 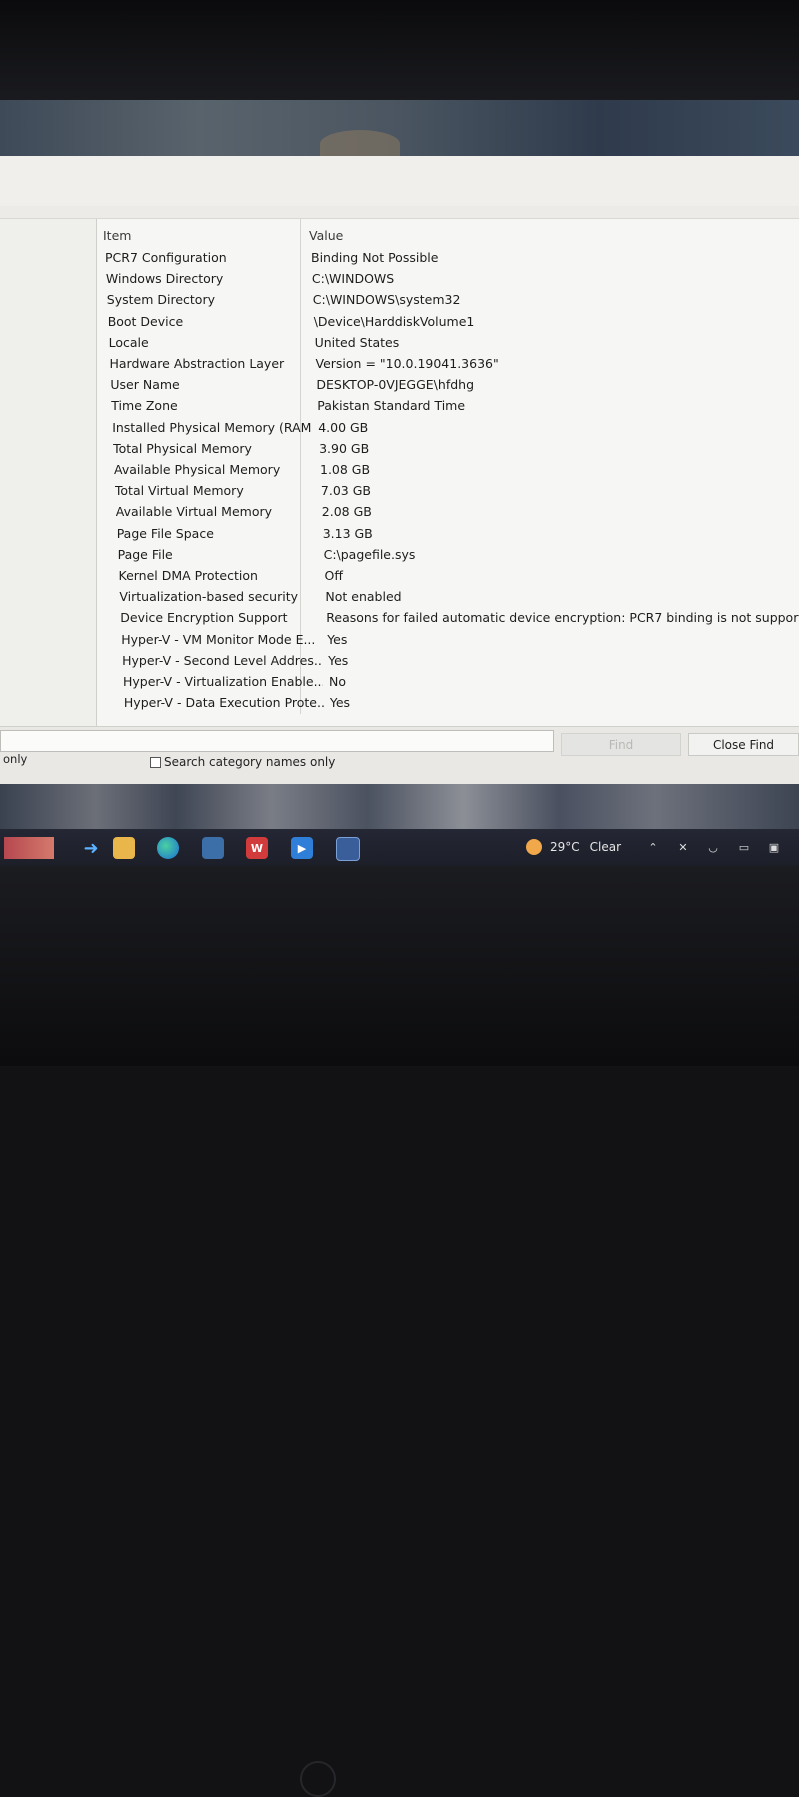 I want to click on row-item: Total Virtual Memory, so click(x=179, y=491).